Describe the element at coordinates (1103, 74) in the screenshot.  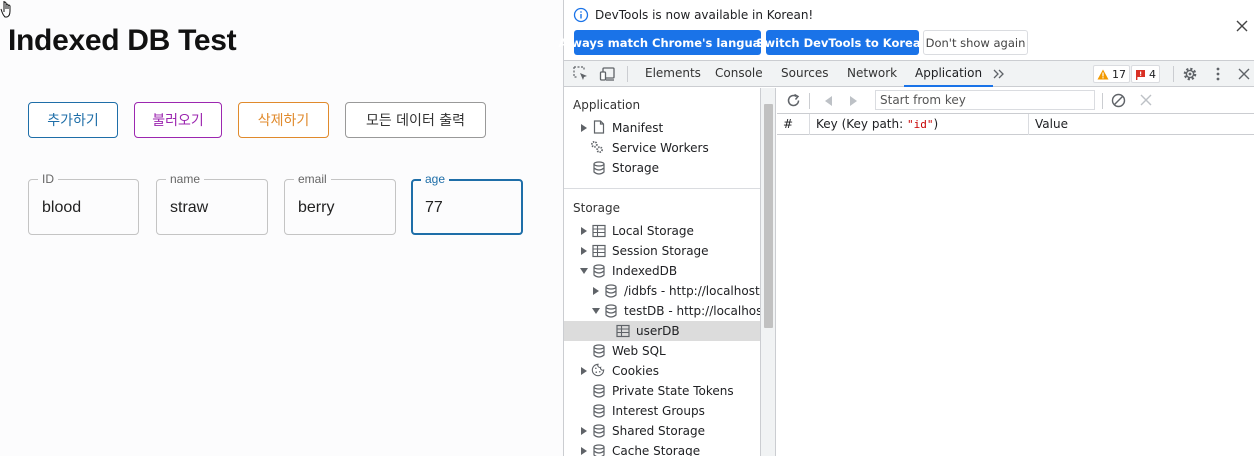
I see `warning-icon` at that location.